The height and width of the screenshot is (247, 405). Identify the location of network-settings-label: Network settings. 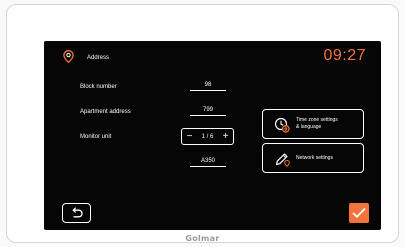
(314, 158).